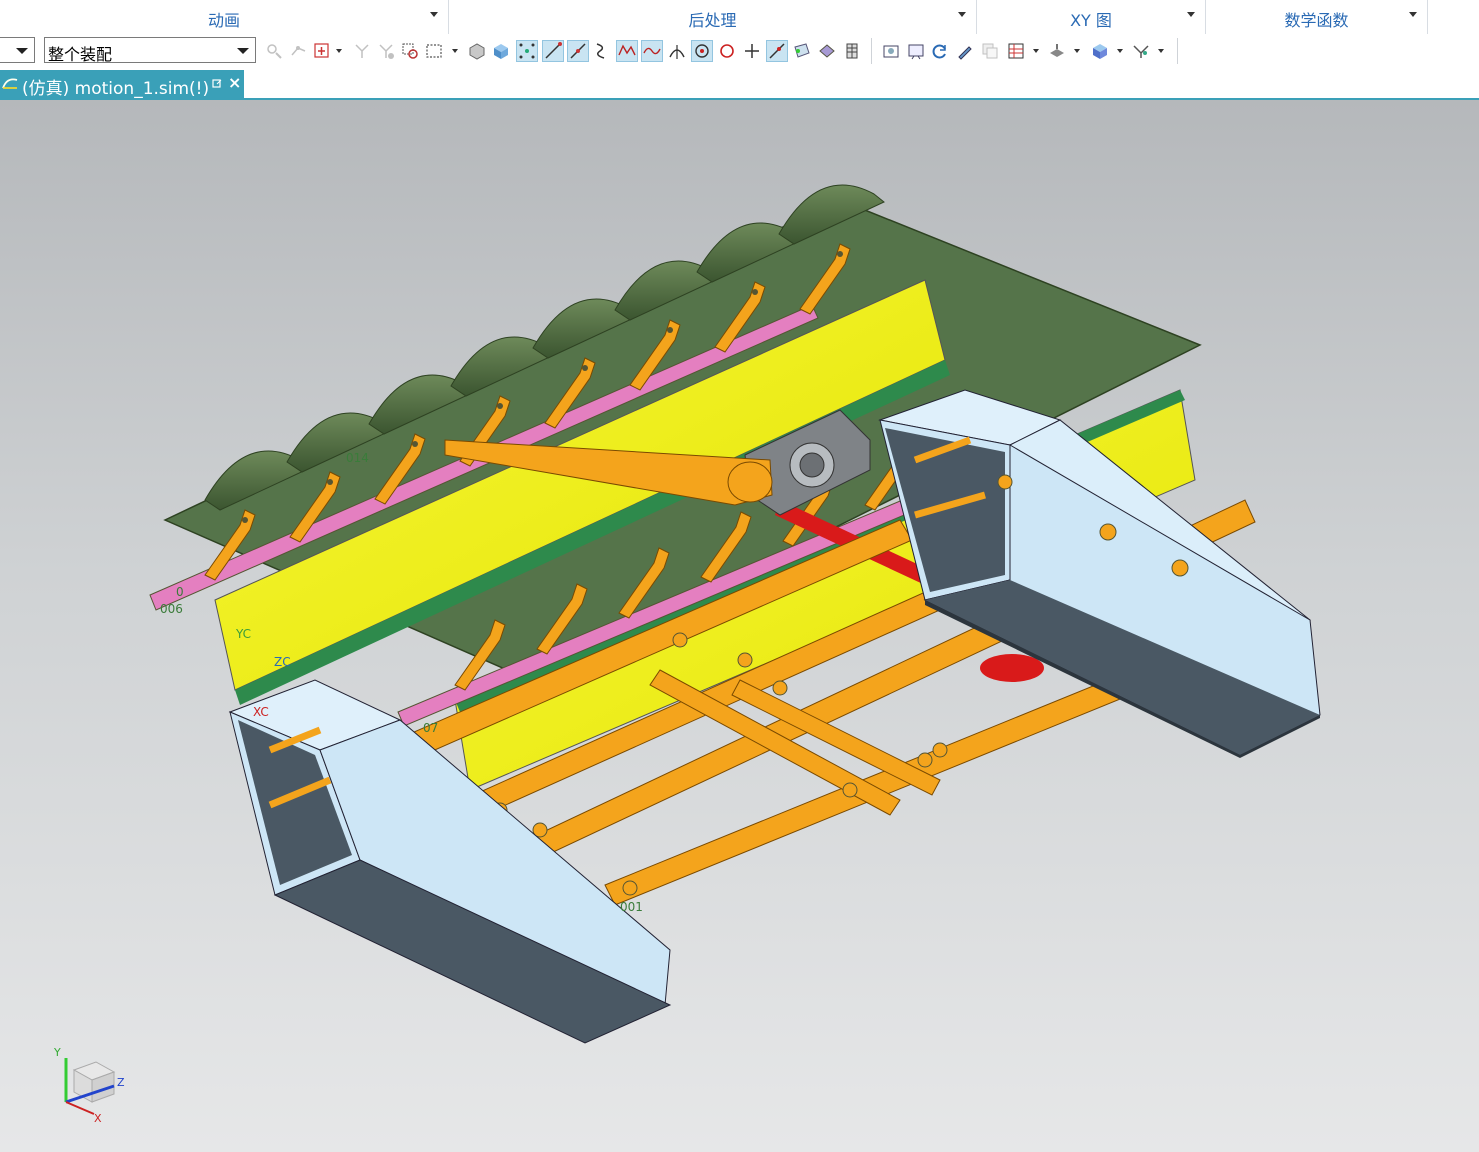 The image size is (1479, 1152). What do you see at coordinates (739, 84) in the screenshot?
I see `document-tab-strip: (仿真) motion_1.sim(!) ×` at bounding box center [739, 84].